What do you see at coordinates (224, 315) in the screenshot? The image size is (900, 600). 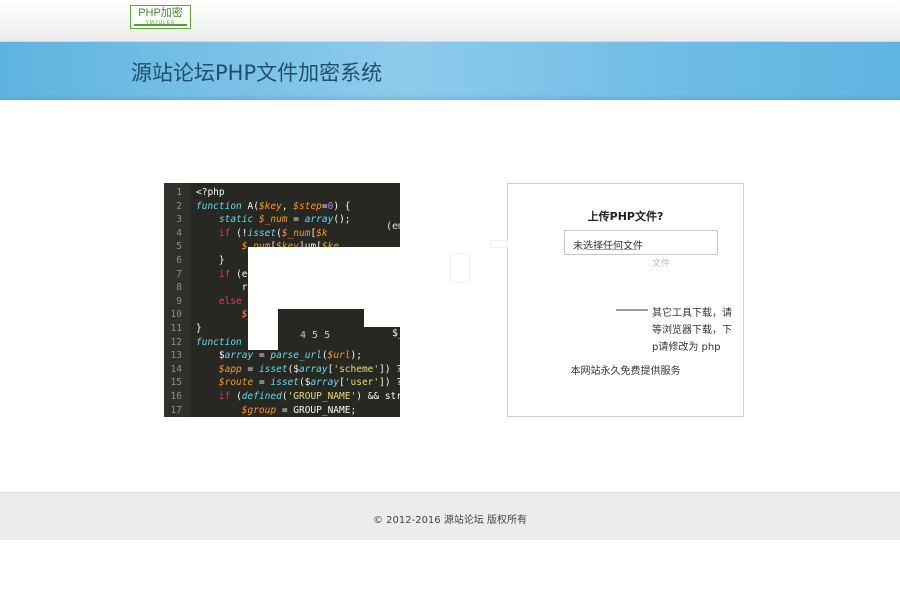 I see `code-text: $_` at bounding box center [224, 315].